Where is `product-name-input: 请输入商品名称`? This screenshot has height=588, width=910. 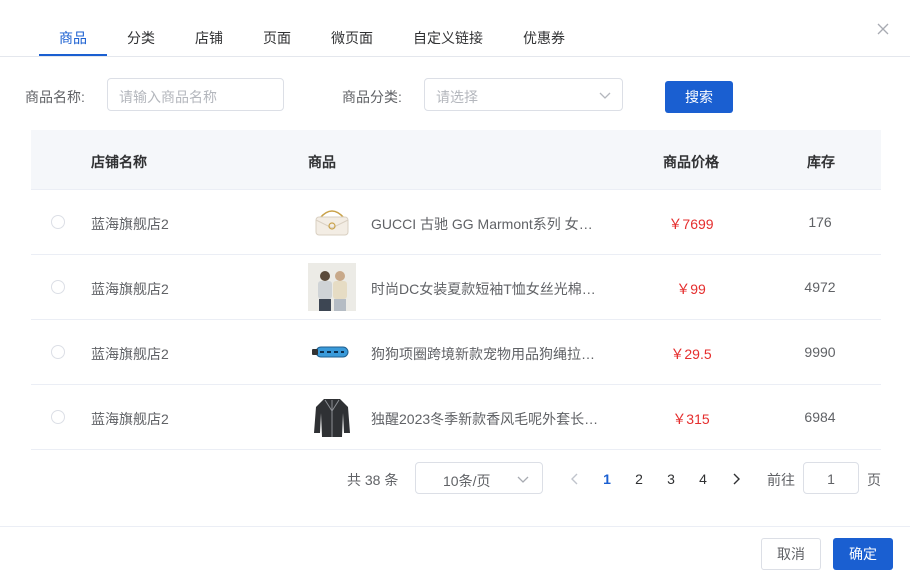 product-name-input: 请输入商品名称 is located at coordinates (195, 94).